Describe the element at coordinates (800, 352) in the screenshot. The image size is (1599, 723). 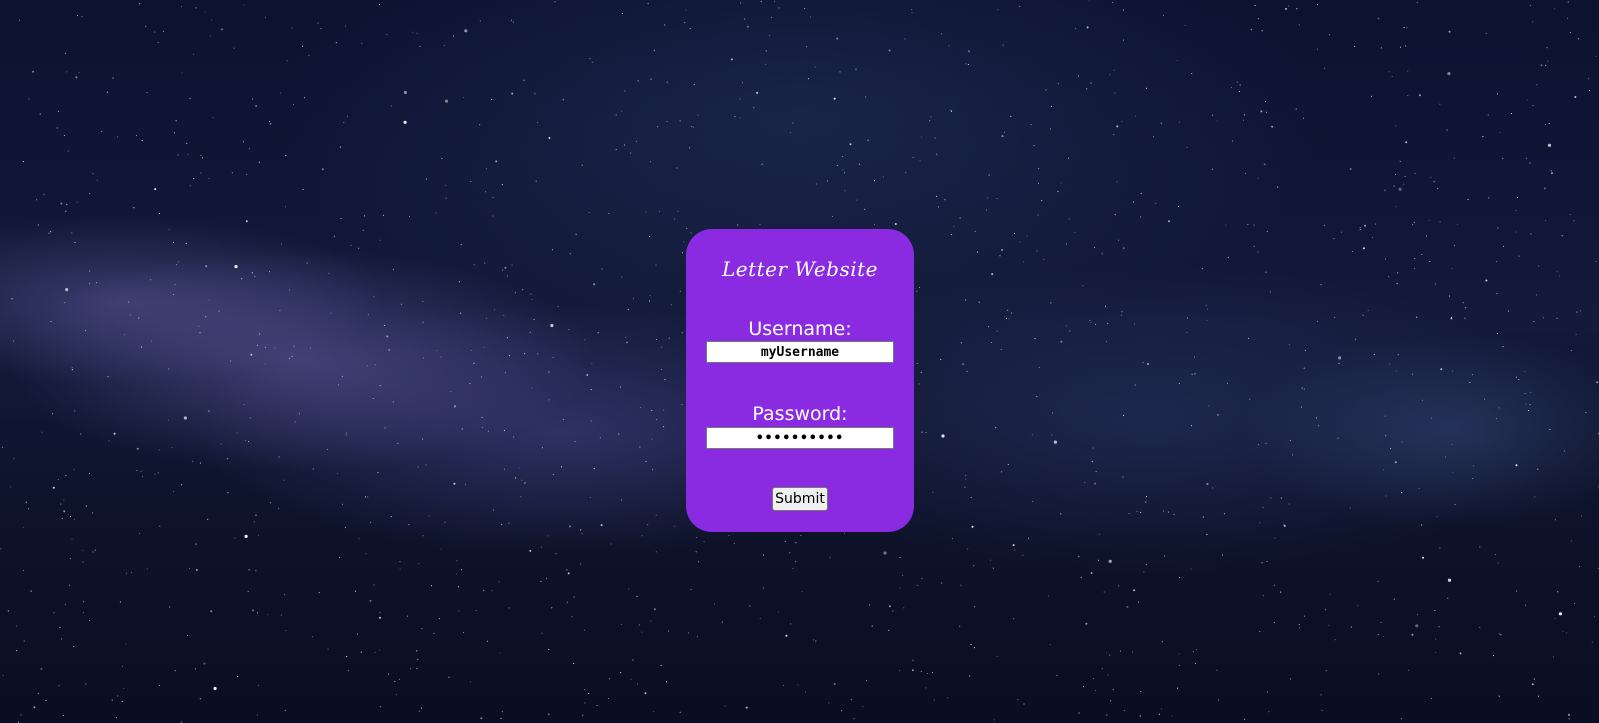
I see `username-input` at that location.